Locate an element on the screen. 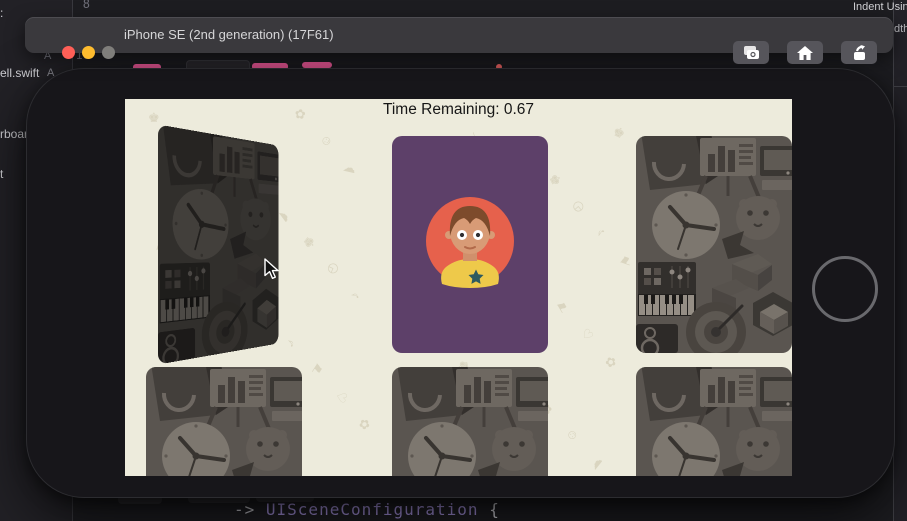 Image resolution: width=907 pixels, height=521 pixels. code-type-name: UISceneConfiguration is located at coordinates (367, 509).